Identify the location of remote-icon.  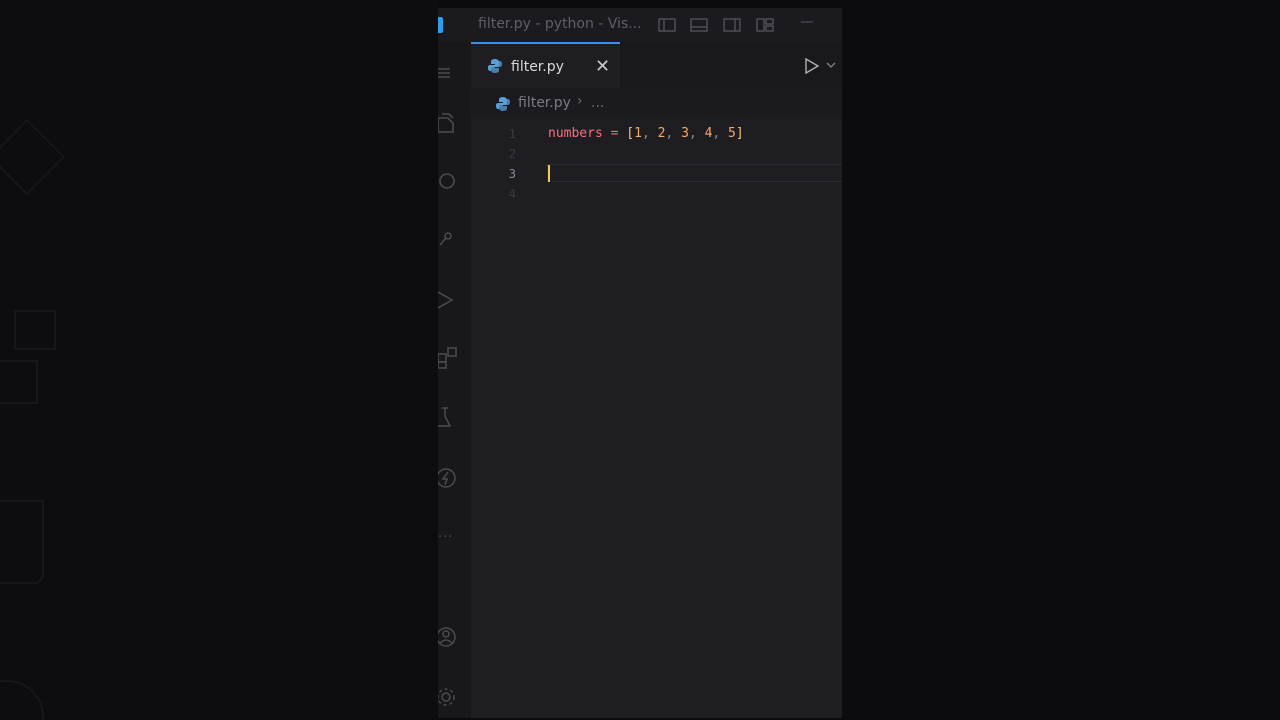
(450, 478).